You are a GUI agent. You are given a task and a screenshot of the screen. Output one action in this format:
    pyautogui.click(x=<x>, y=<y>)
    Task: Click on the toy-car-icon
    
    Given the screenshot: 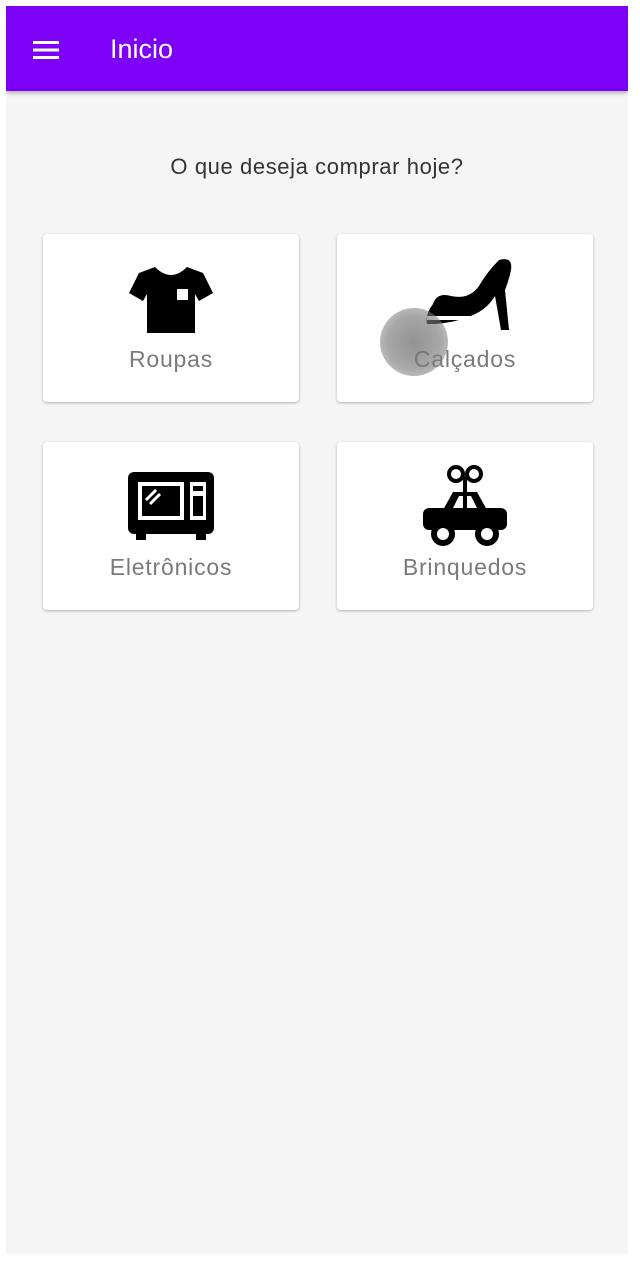 What is the action you would take?
    pyautogui.click(x=465, y=505)
    